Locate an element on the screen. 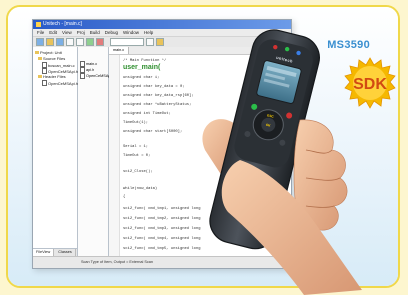 Image resolution: width=408 pixels, height=295 pixels. code-line: sci2_func( cmd_tmp2, unsigned long is located at coordinates (162, 219).